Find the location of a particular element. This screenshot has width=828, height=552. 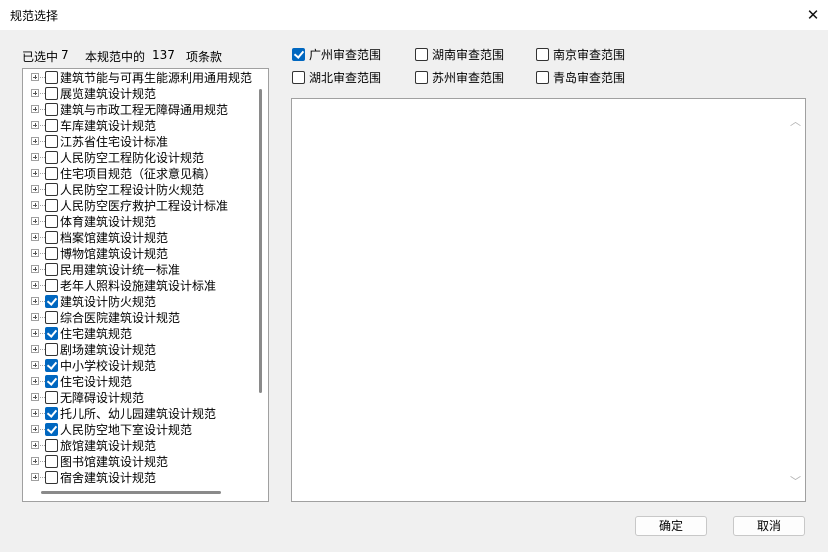

tree-item: 建筑节能与可再生能源利用通用规范 is located at coordinates (149, 78).